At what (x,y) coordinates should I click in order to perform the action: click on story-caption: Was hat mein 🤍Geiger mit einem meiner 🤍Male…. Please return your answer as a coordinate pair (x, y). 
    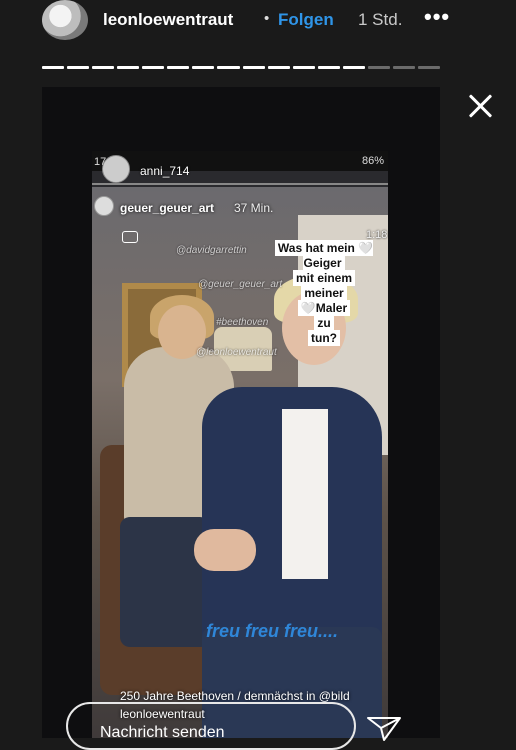
    Looking at the image, I should click on (323, 293).